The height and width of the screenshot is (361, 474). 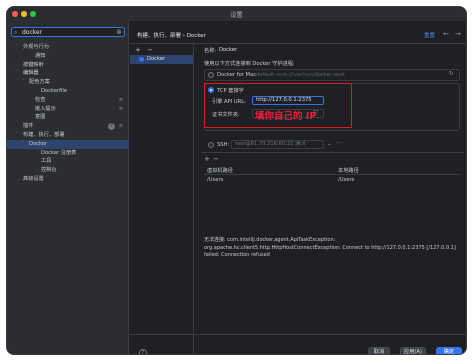 I want to click on sidebar-item-label: Docker, so click(x=38, y=143).